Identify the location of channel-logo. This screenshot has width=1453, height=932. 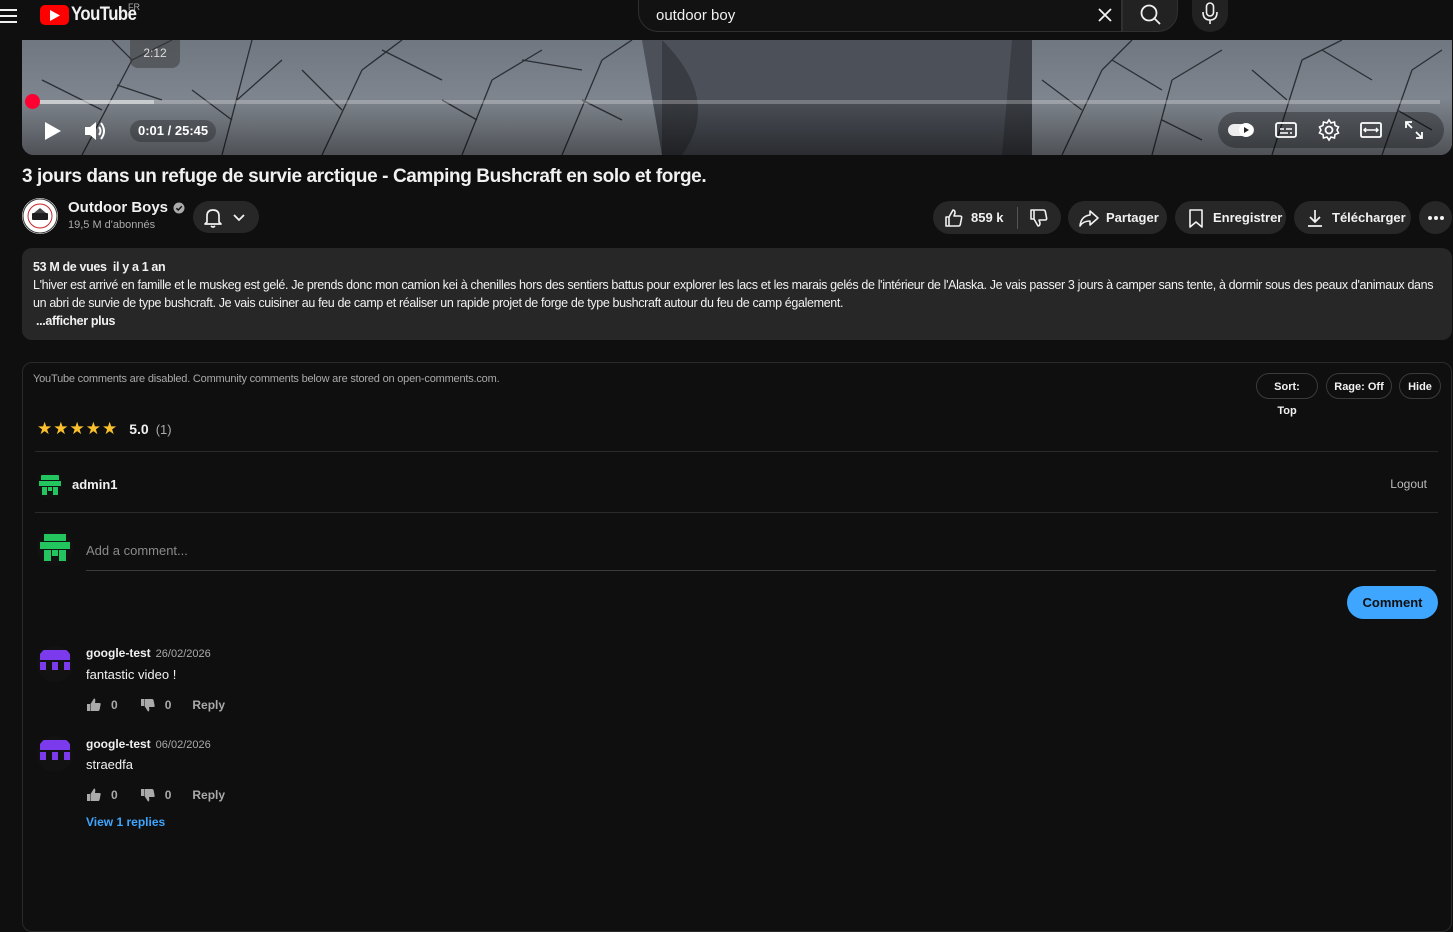
(40, 216).